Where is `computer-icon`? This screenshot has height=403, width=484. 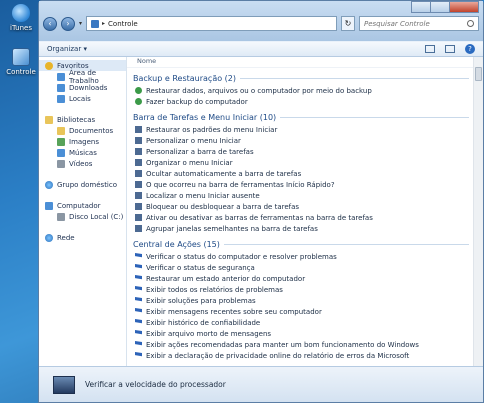
computer-icon is located at coordinates (49, 205).